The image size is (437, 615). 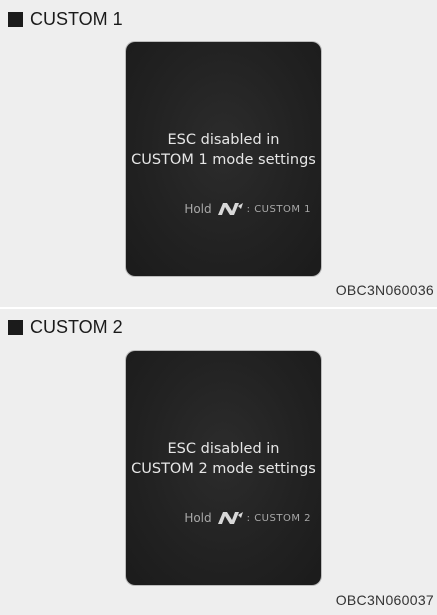 What do you see at coordinates (223, 150) in the screenshot?
I see `esc-message: ESC disabled in CUSTOM 1 mode settings` at bounding box center [223, 150].